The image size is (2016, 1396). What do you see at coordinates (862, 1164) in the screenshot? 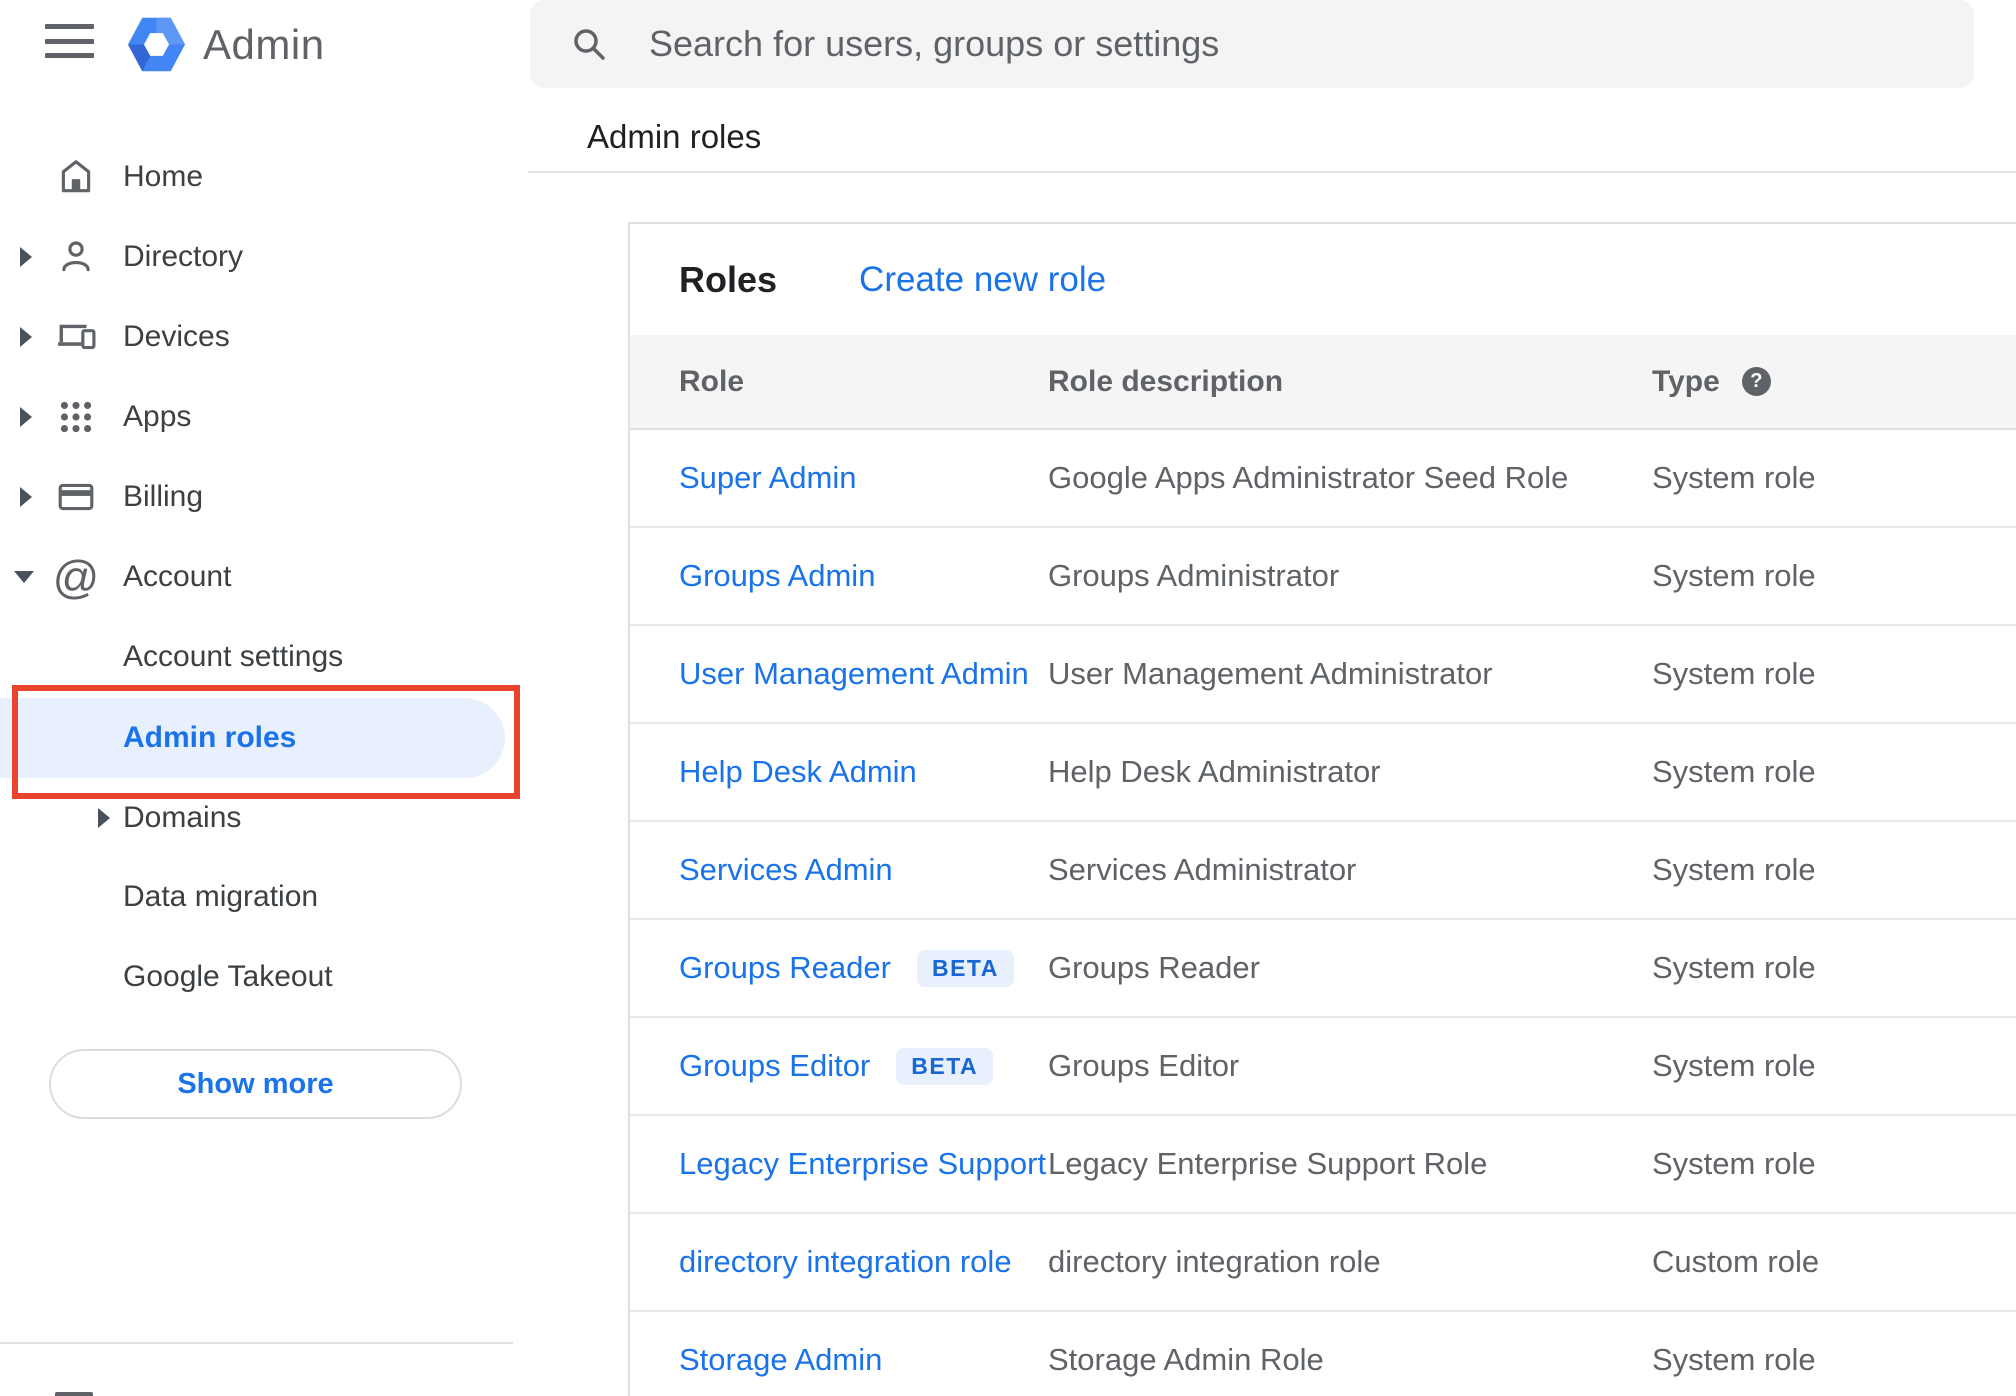
I see `role-link: Legacy Enterprise Support` at bounding box center [862, 1164].